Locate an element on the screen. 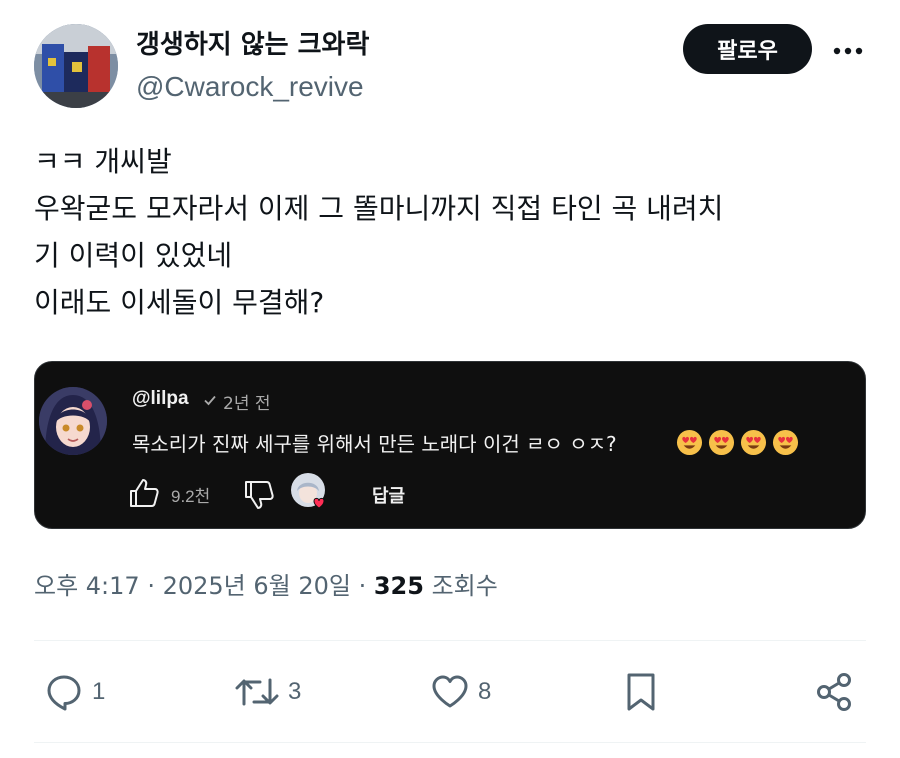 This screenshot has height=758, width=900. tweet-line: 이래도 이세돌이 무결해? is located at coordinates (179, 302).